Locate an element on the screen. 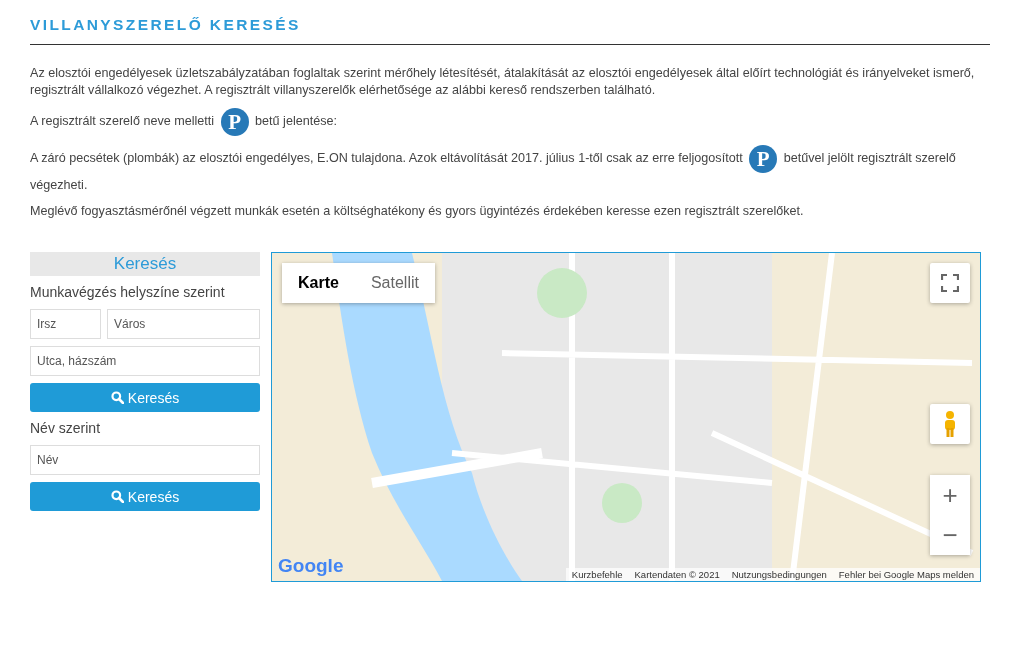 This screenshot has width=1012, height=651. street-view-button is located at coordinates (950, 424).